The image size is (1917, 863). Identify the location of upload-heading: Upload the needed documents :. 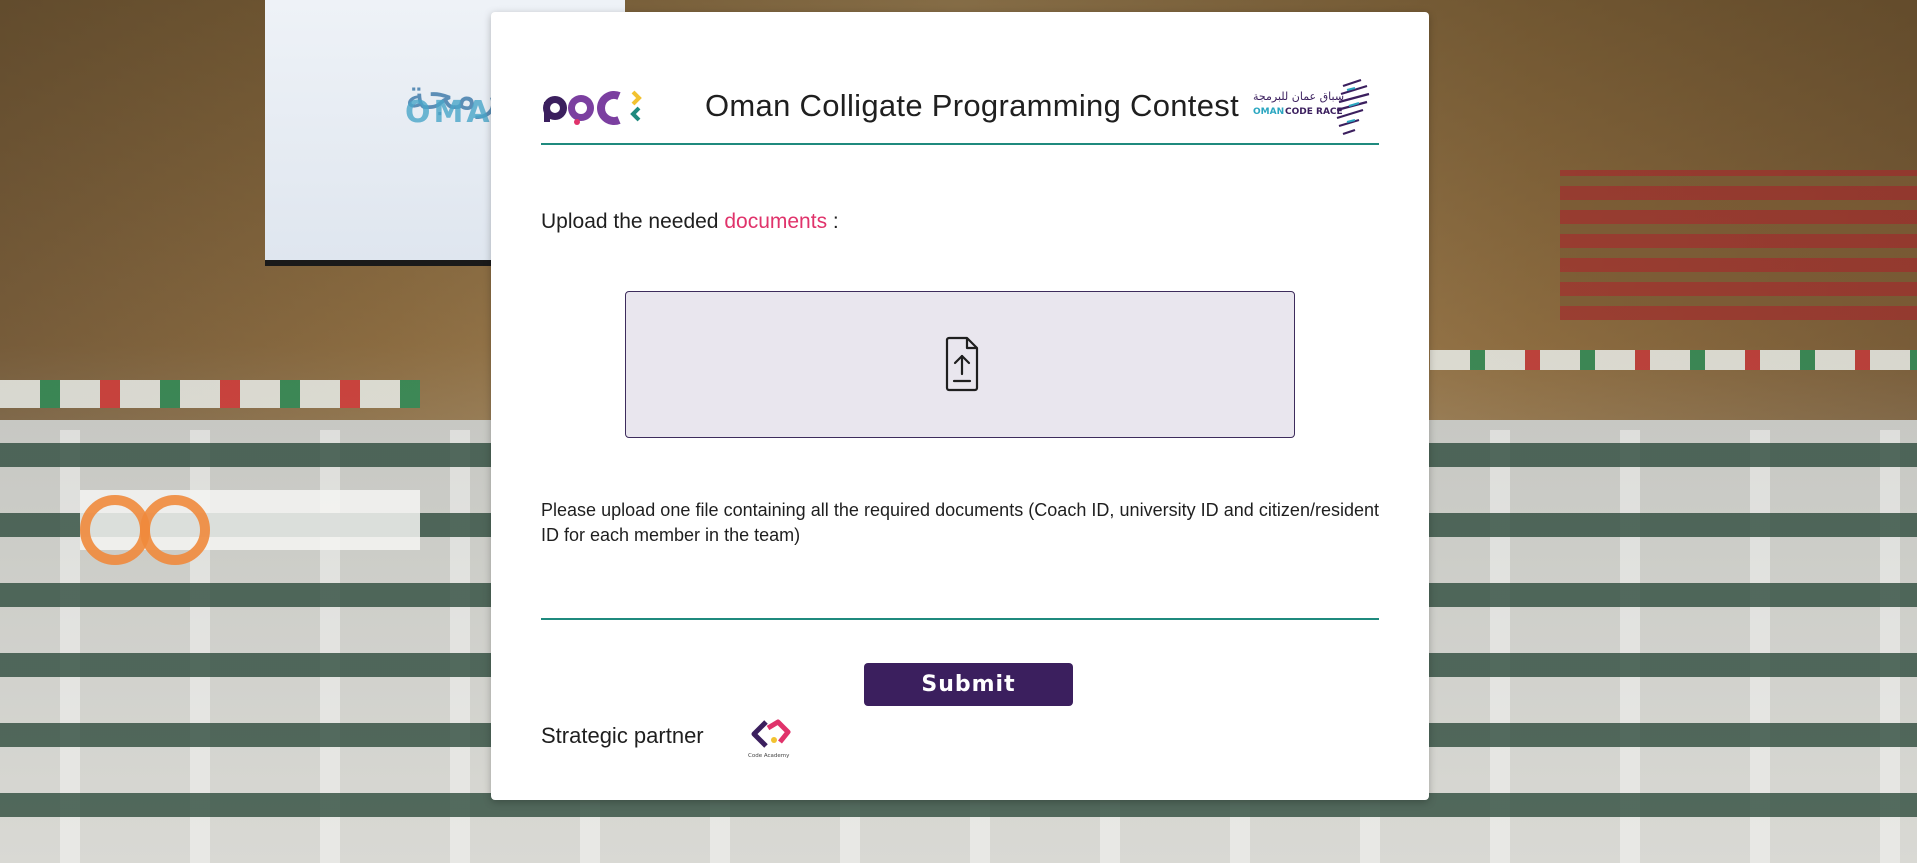
(690, 222).